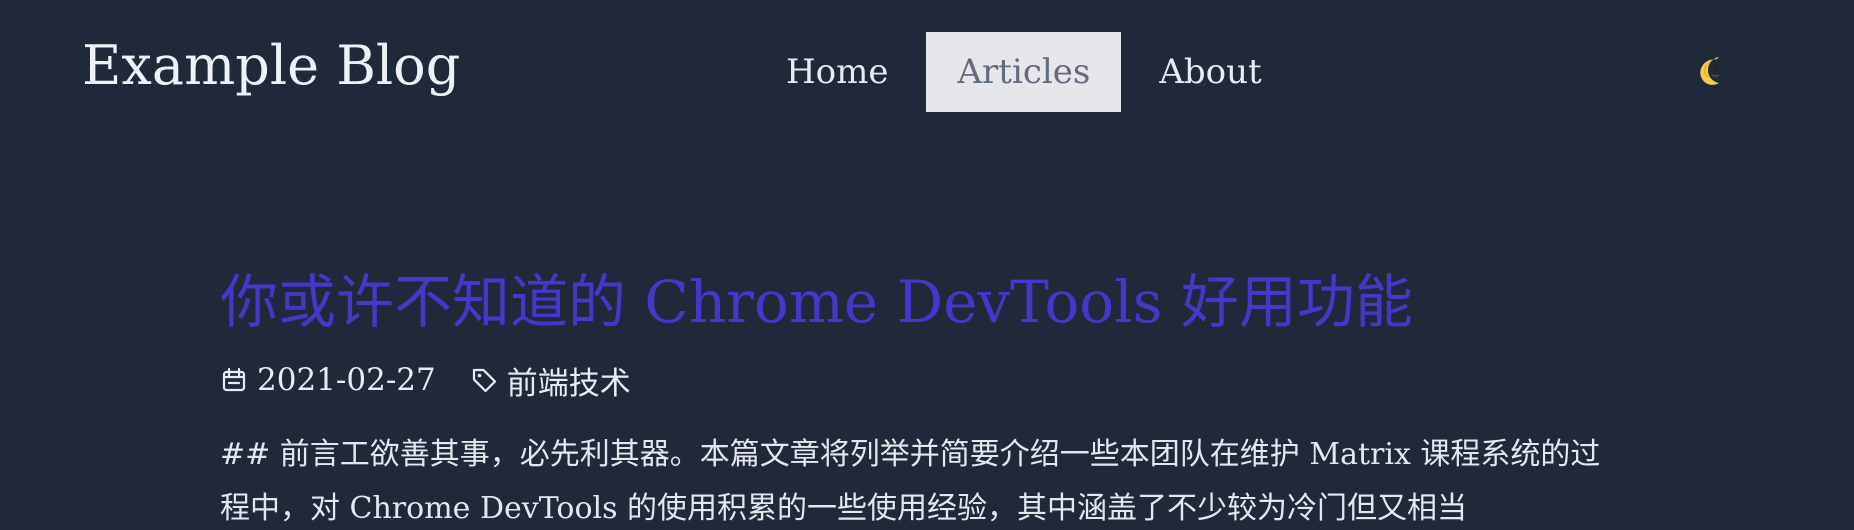 The width and height of the screenshot is (1854, 530). I want to click on calendar-icon, so click(234, 379).